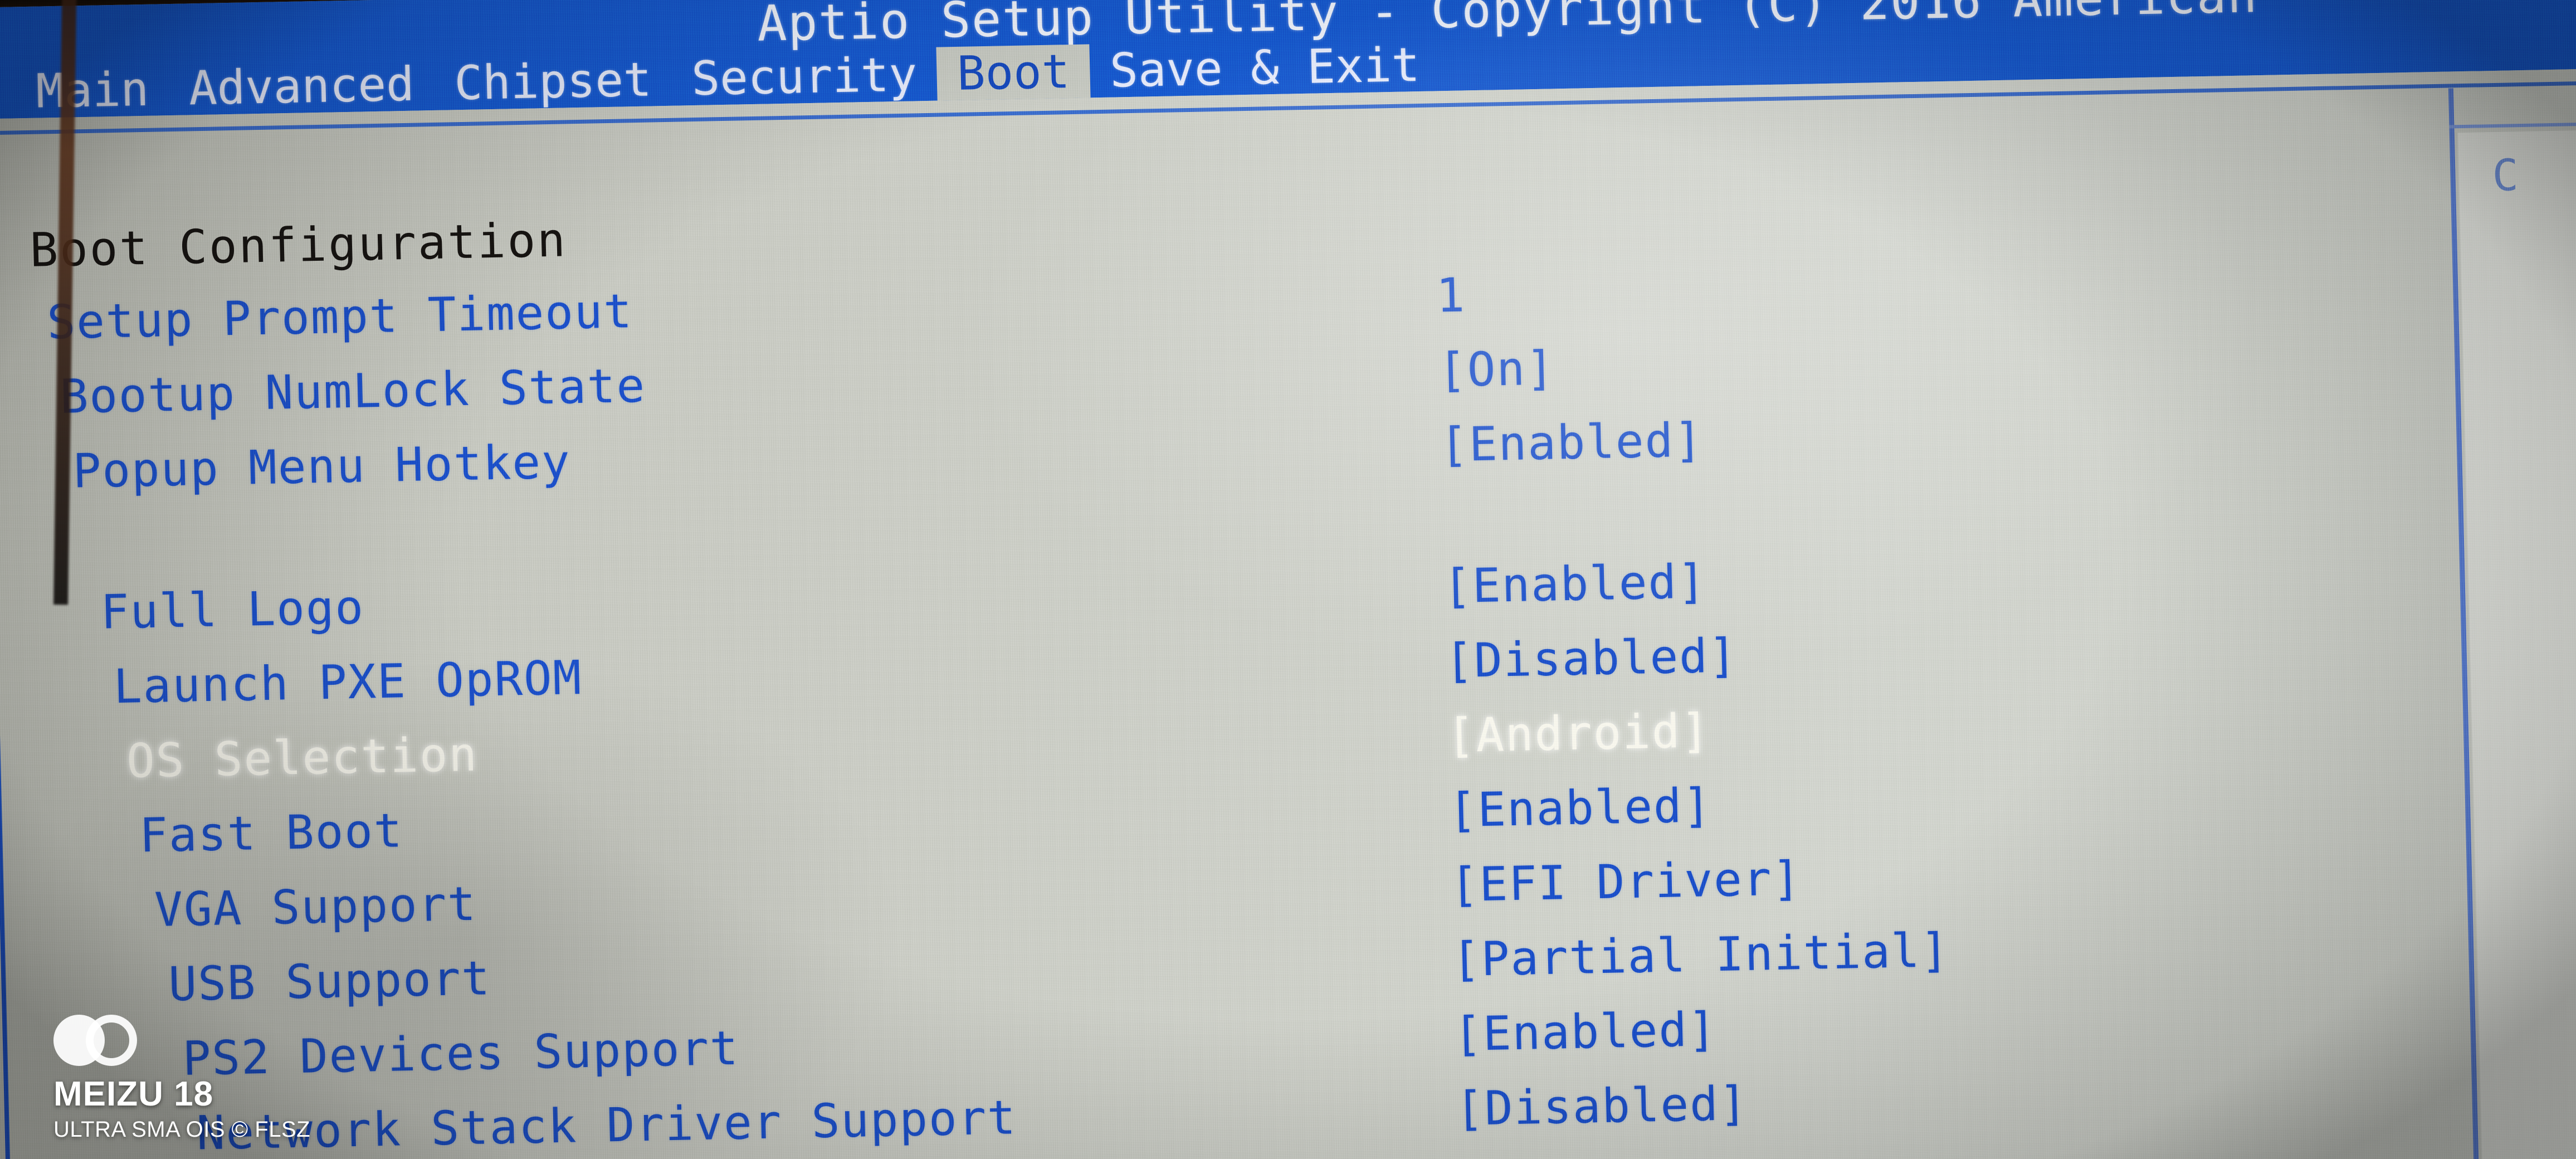 This screenshot has height=1159, width=2576. I want to click on help-pane-top-rule, so click(2512, 125).